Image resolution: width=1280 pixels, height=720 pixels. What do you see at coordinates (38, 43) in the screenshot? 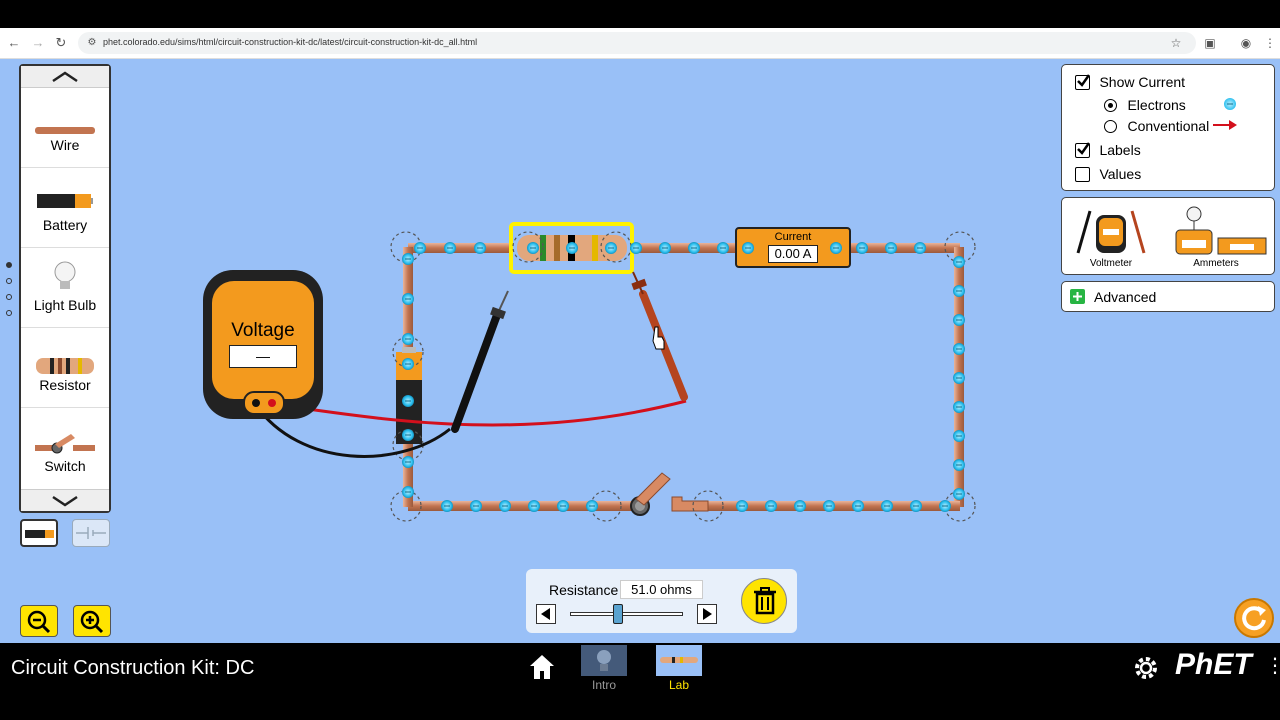
I see `forward-icon: →` at bounding box center [38, 43].